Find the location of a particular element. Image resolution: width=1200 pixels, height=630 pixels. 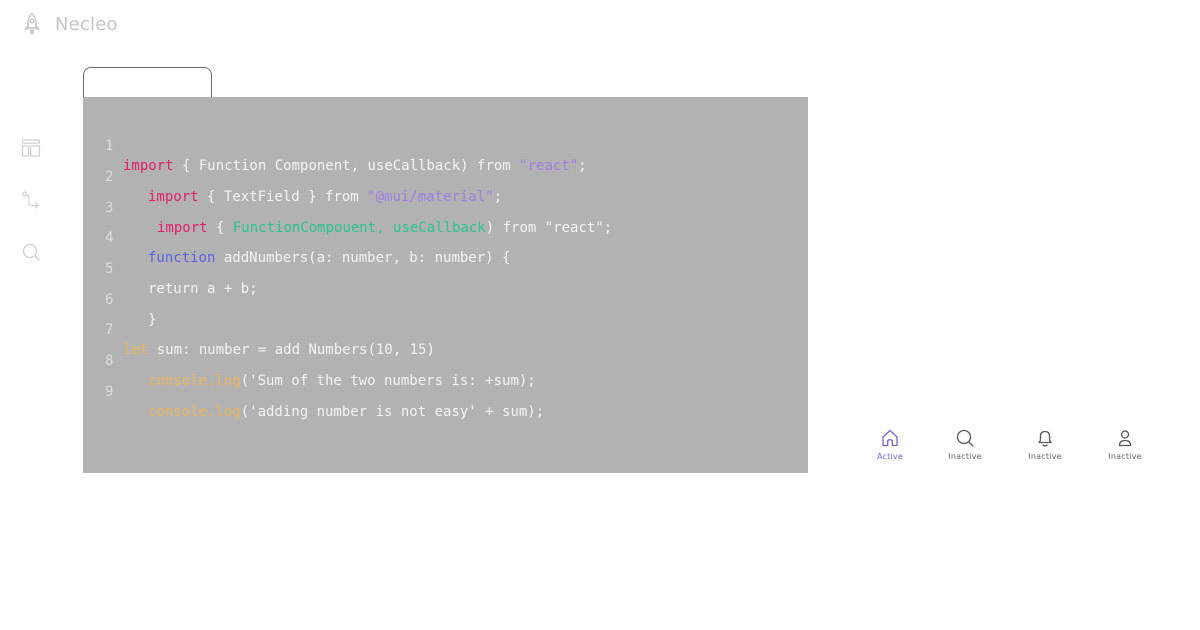

nav-item-notifications: Inactive is located at coordinates (1045, 447).